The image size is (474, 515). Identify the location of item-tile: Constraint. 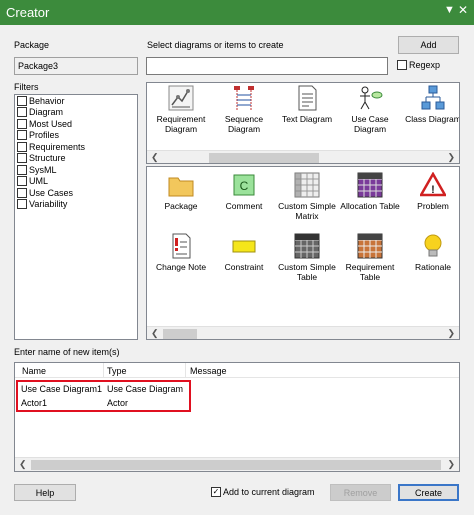
(244, 252).